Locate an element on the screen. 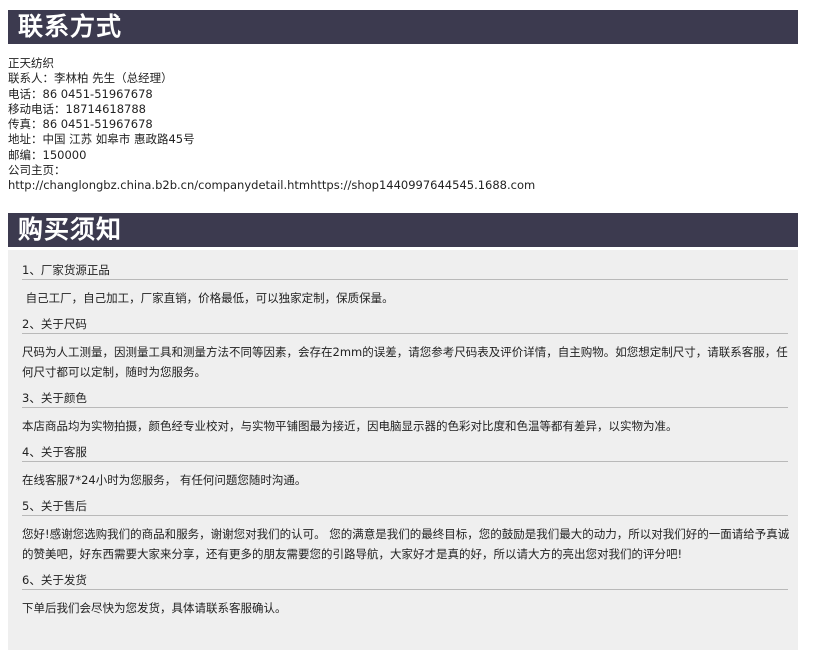 The height and width of the screenshot is (665, 813). notice-title: 5、关于售后 is located at coordinates (405, 507).